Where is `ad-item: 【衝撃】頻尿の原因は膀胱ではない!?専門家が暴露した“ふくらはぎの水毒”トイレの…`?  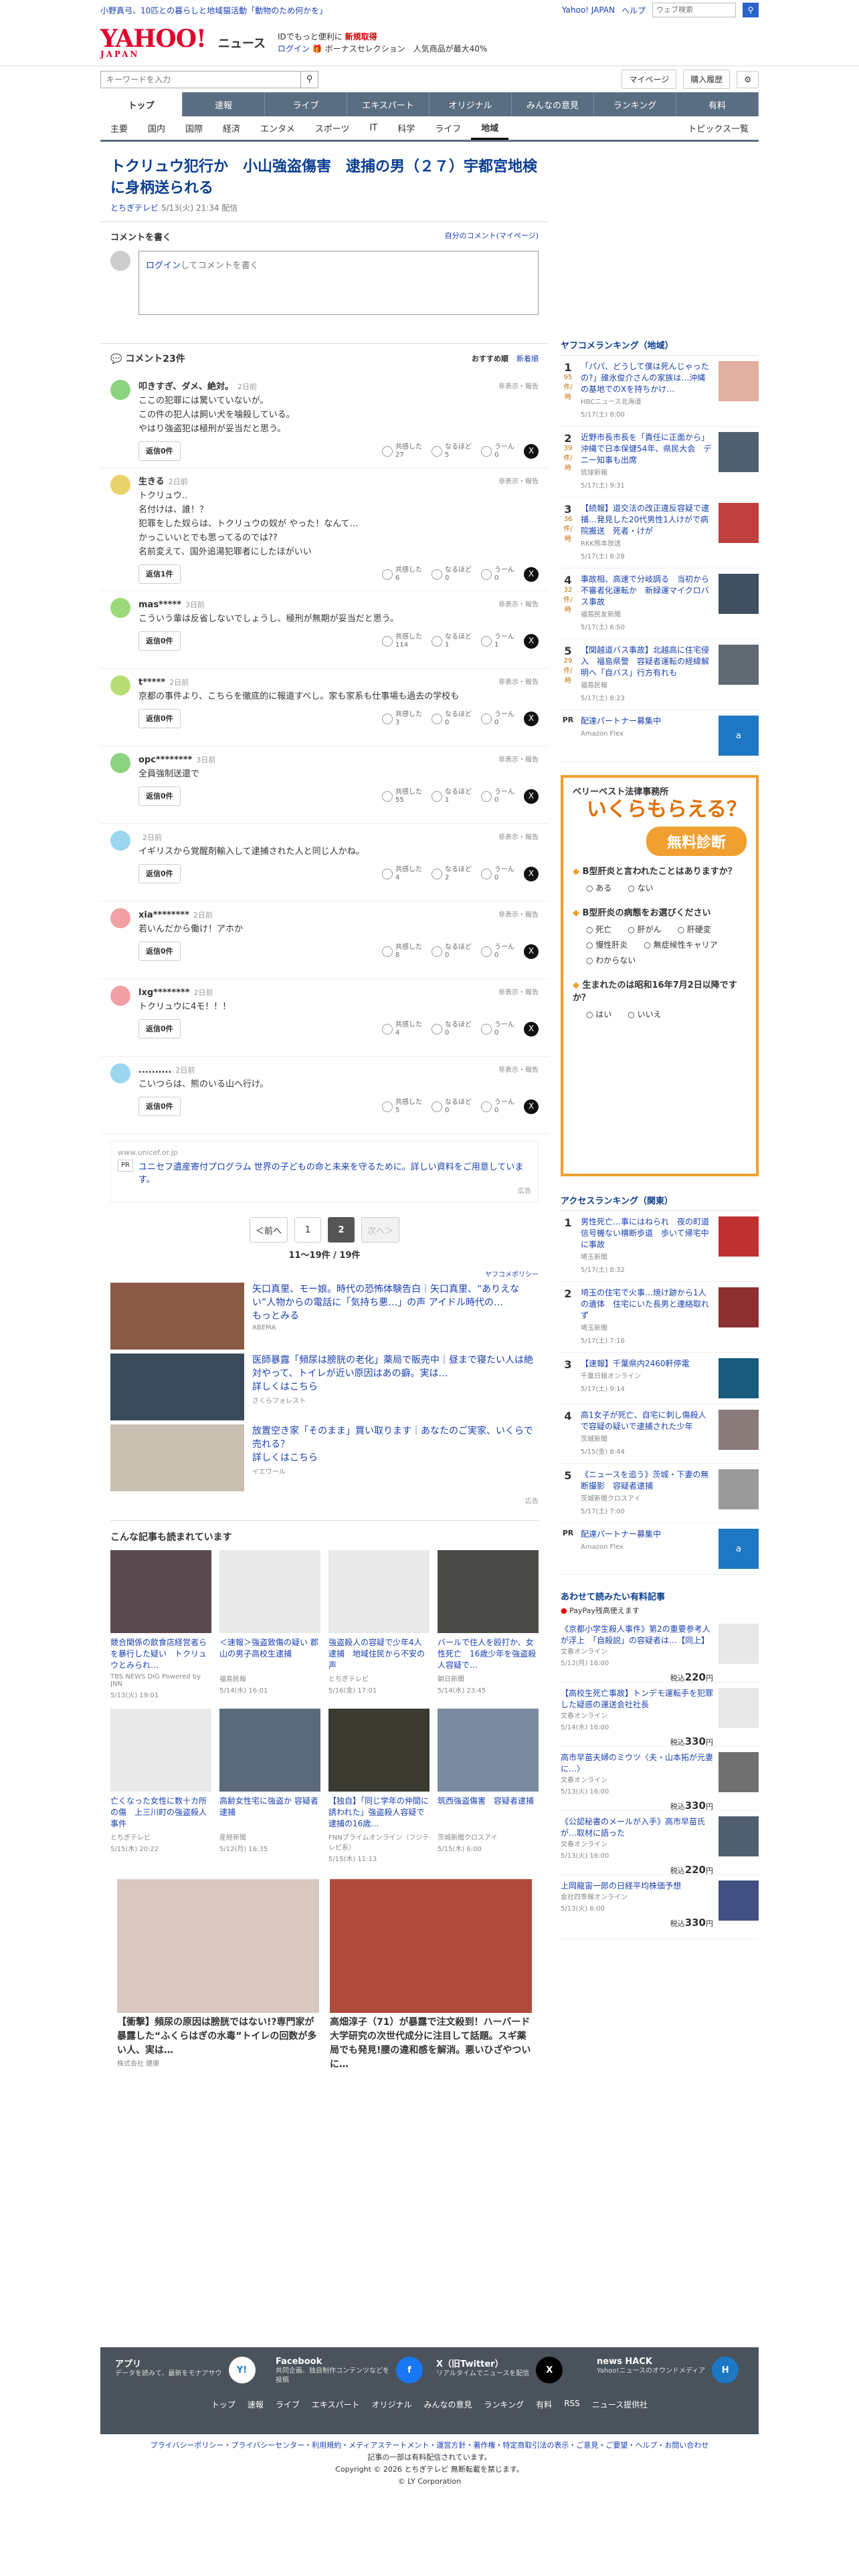 ad-item: 【衝撃】頻尿の原因は膀胱ではない!?専門家が暴露した“ふくらはぎの水毒”トイレの… is located at coordinates (218, 1975).